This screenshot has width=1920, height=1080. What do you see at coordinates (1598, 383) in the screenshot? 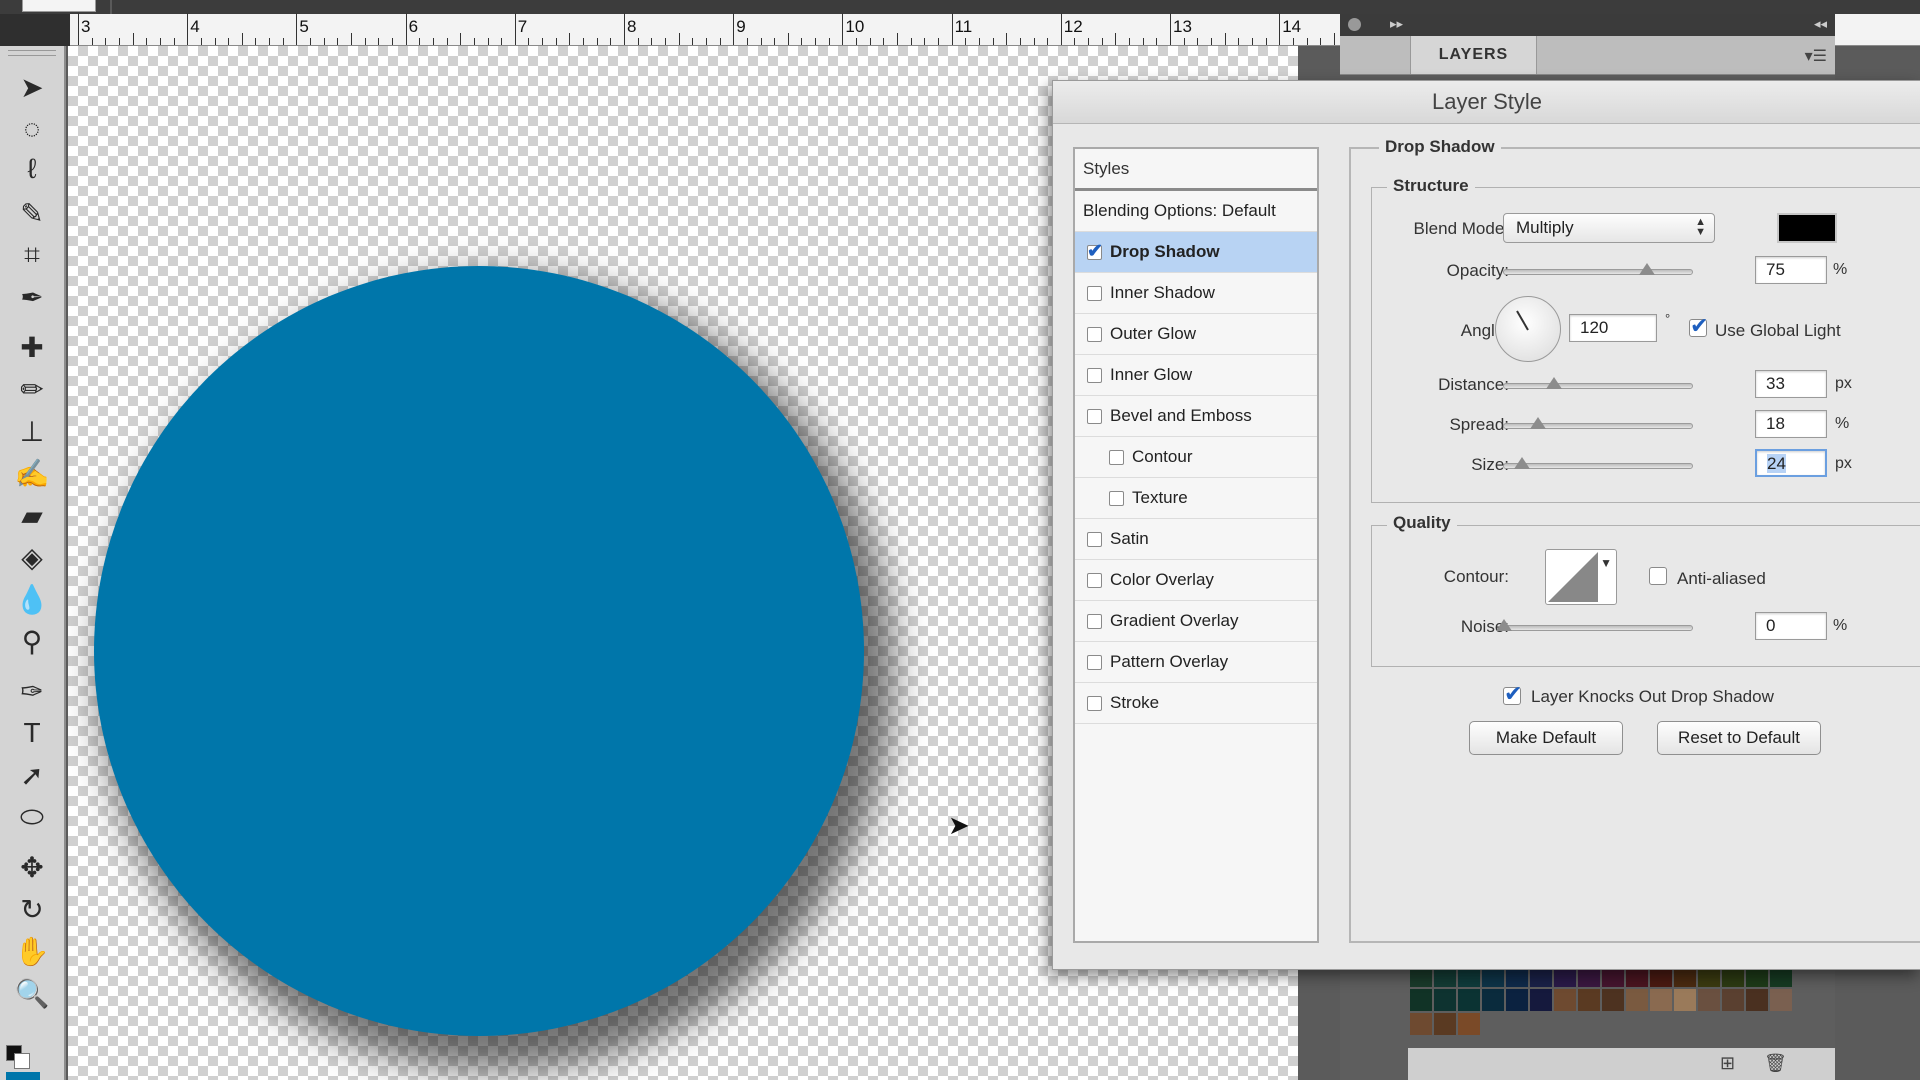
I see `distance-slider` at bounding box center [1598, 383].